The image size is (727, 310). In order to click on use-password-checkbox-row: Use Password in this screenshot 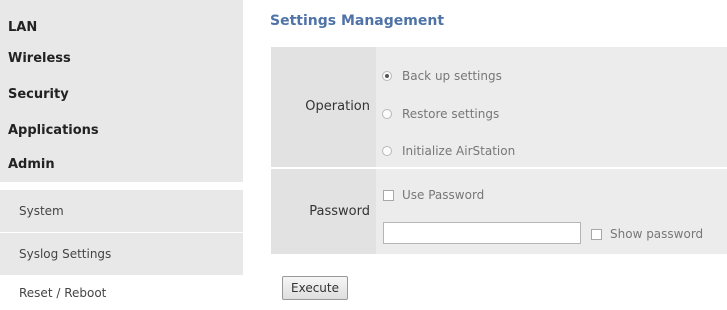, I will do `click(433, 195)`.